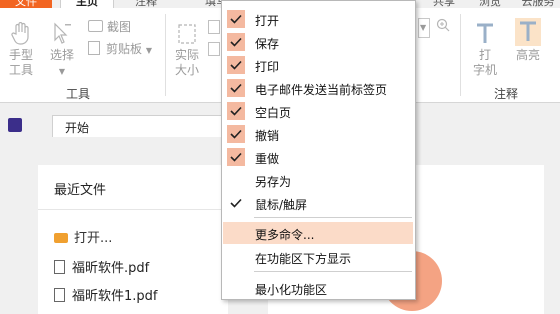 This screenshot has height=314, width=560. I want to click on actual-size-button: 实际 大小, so click(187, 50).